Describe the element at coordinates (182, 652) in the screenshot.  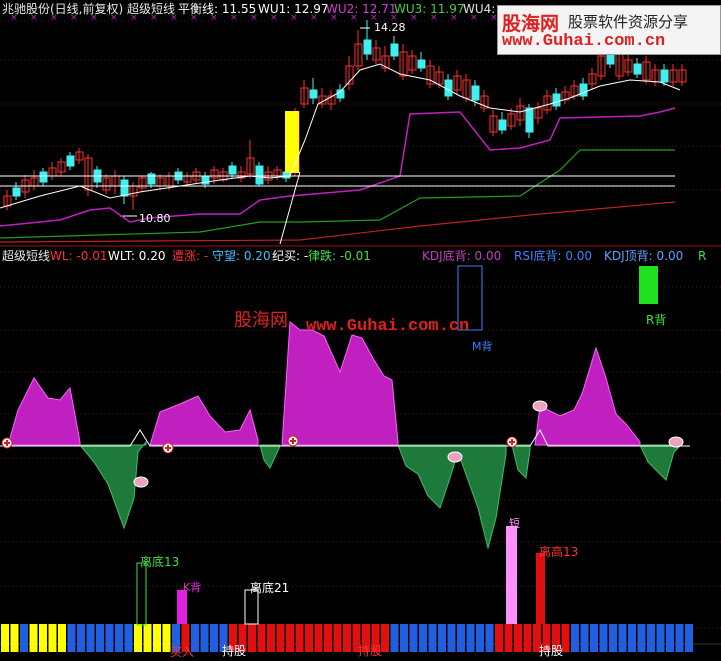
I see `buy-label: 买入` at that location.